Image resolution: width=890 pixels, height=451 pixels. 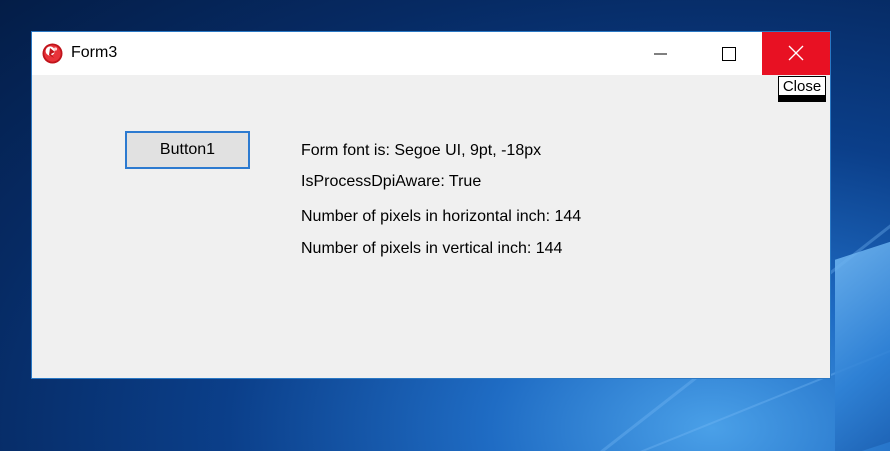 I want to click on window-title: Form3, so click(x=94, y=52).